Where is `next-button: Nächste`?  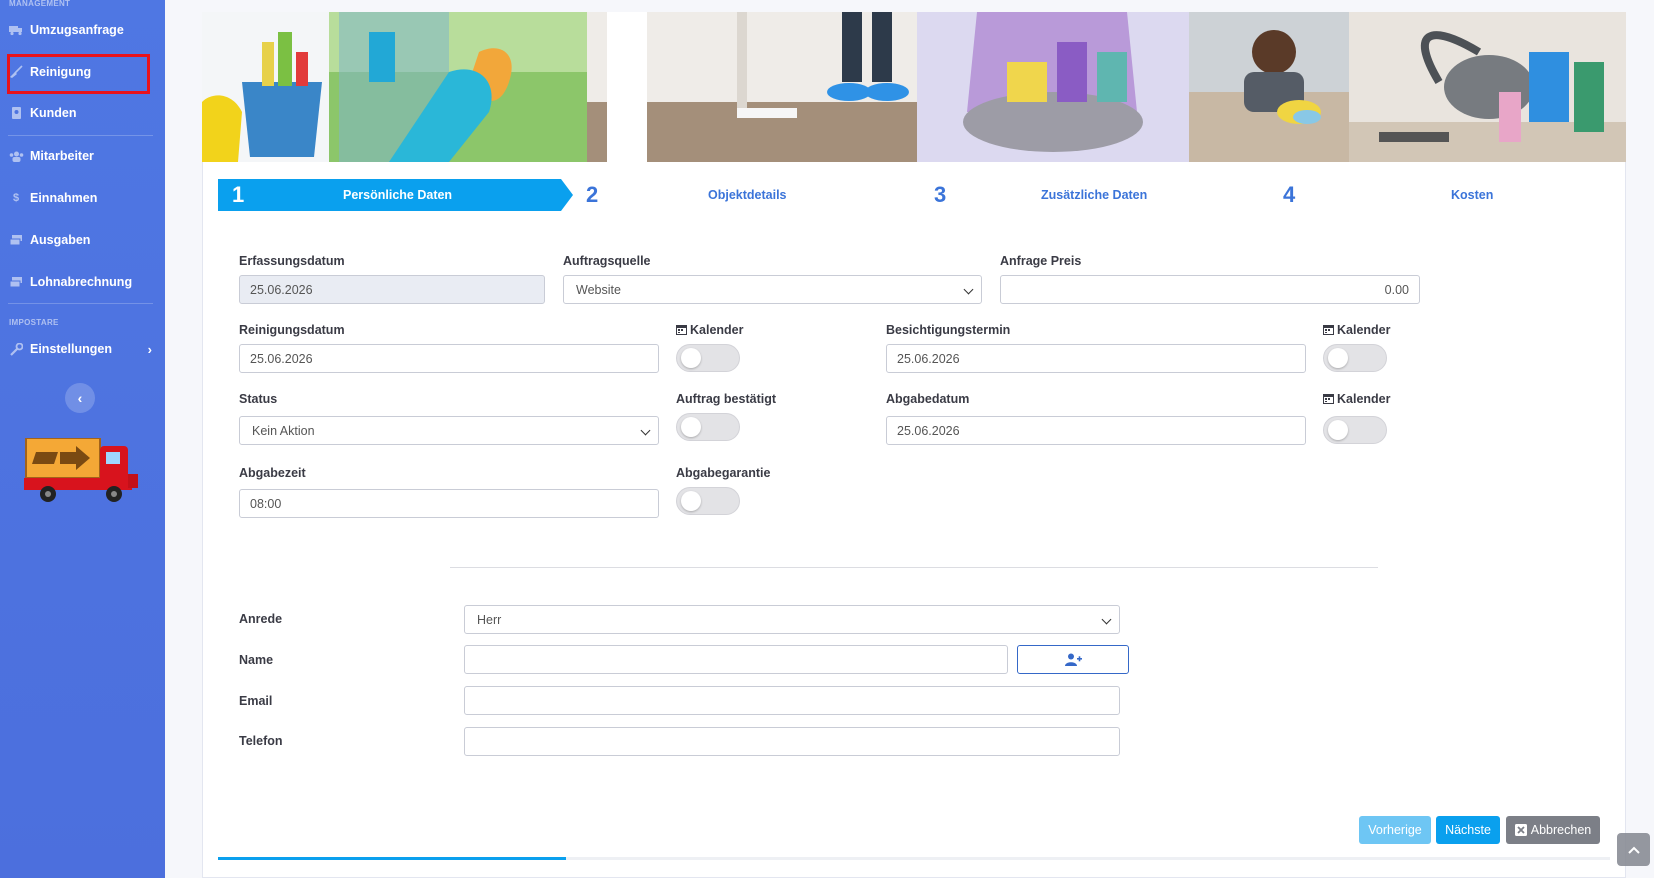 next-button: Nächste is located at coordinates (1468, 830).